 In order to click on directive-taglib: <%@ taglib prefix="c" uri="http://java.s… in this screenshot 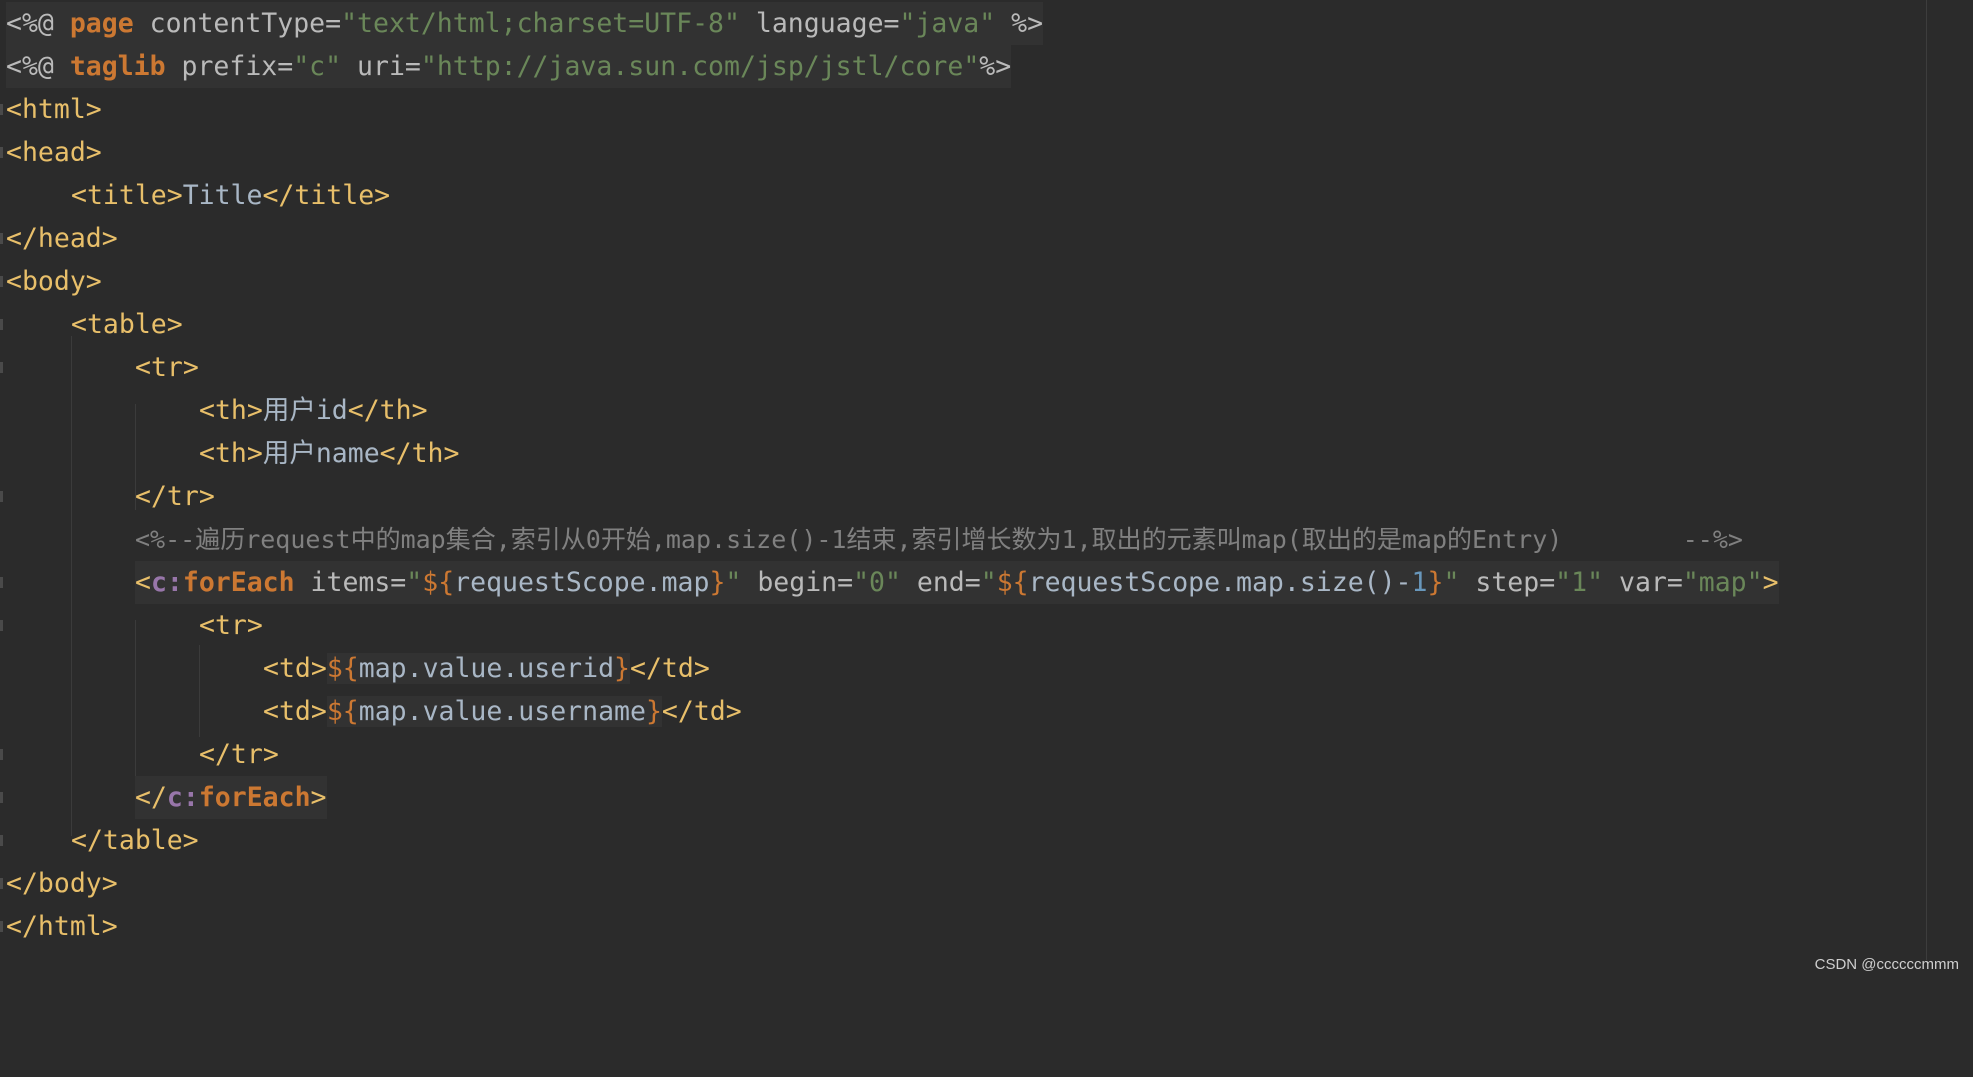, I will do `click(509, 66)`.